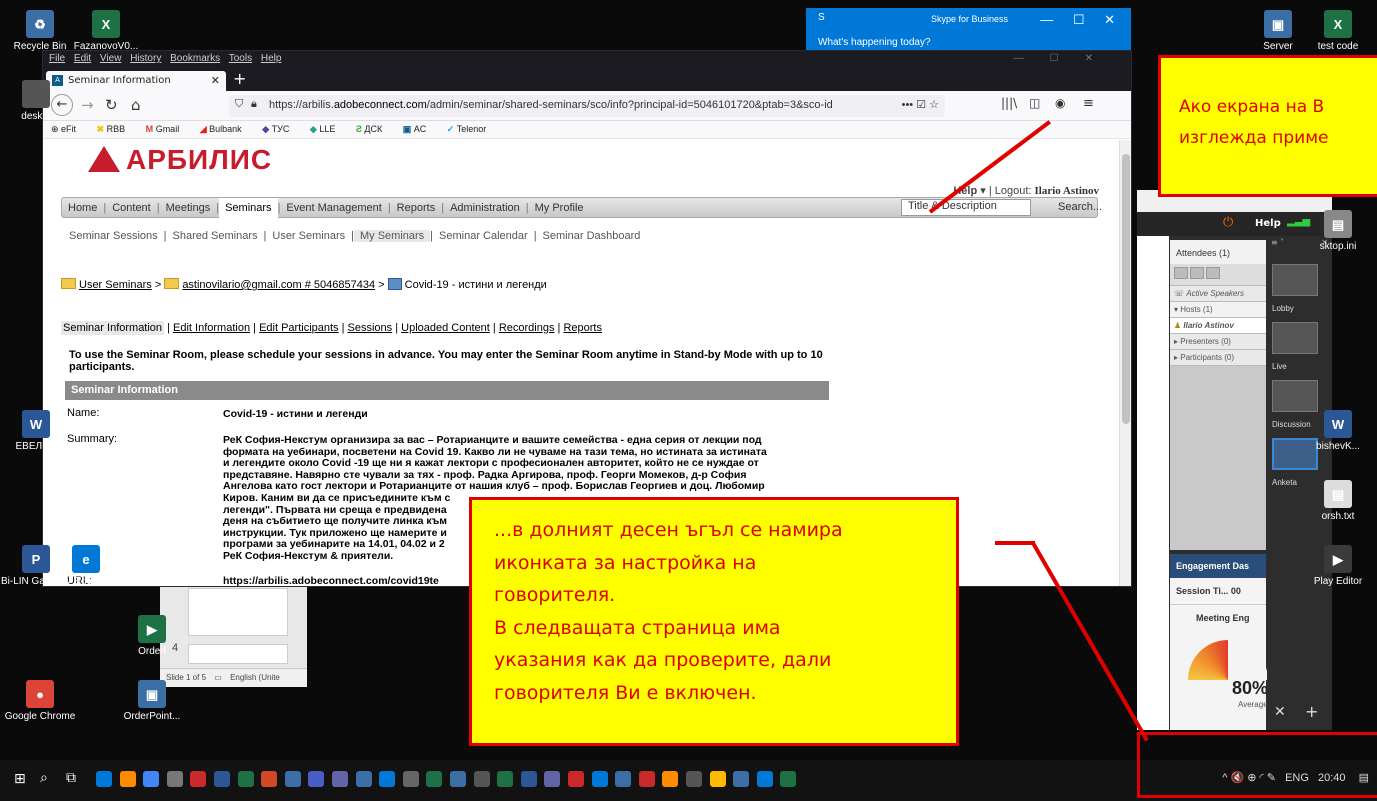  I want to click on list-view-icon, so click(1181, 273).